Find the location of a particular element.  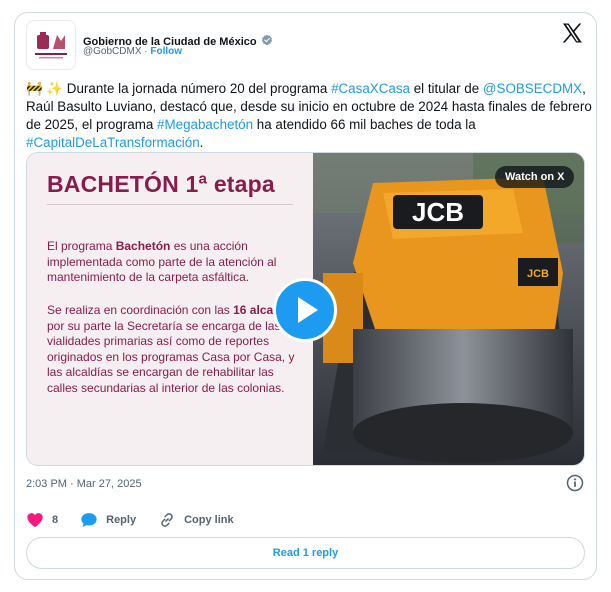

media-title-divider is located at coordinates (170, 204).